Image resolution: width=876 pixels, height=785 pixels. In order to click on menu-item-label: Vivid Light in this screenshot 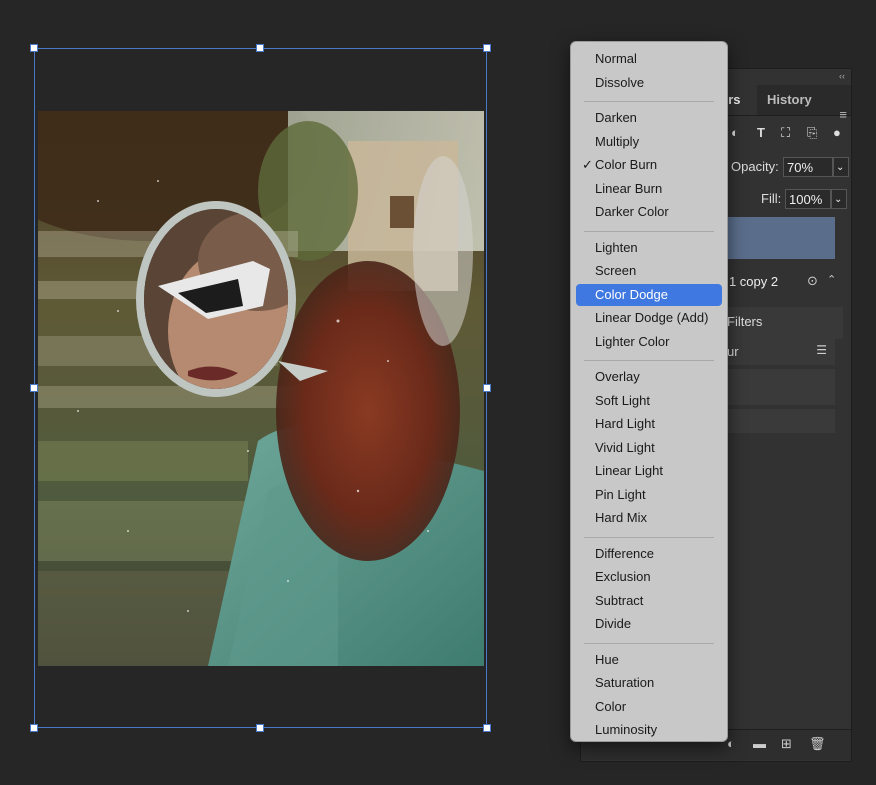, I will do `click(625, 447)`.